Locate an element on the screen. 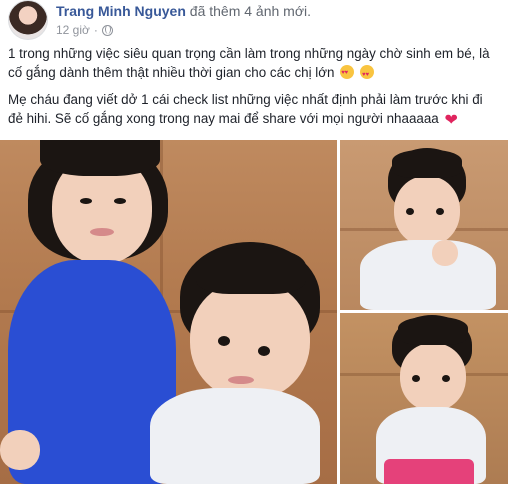 Image resolution: width=508 pixels, height=484 pixels. timestamp-link: 12 giờ is located at coordinates (73, 30).